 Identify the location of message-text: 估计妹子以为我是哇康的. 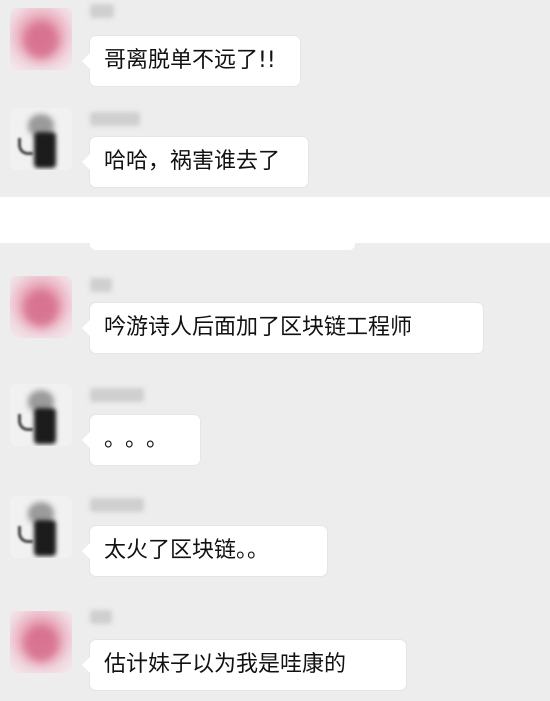
(225, 664).